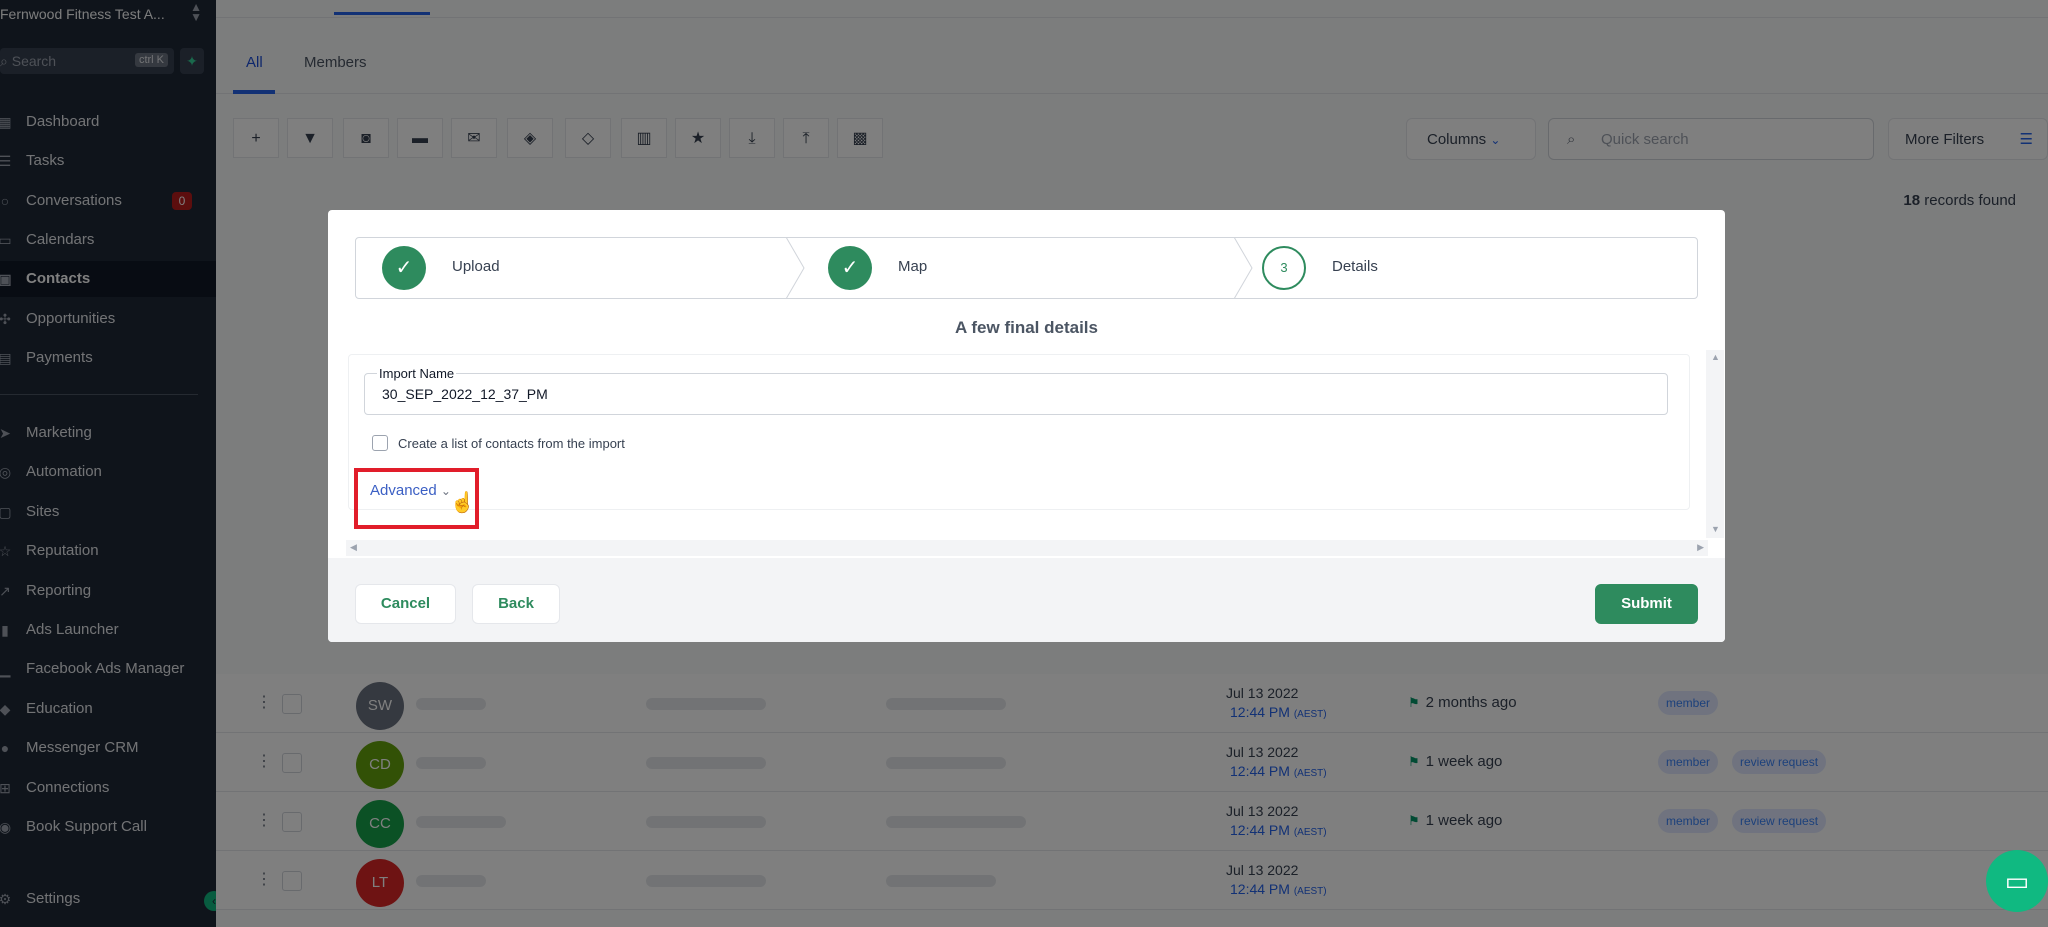 This screenshot has width=2048, height=927. What do you see at coordinates (1700, 547) in the screenshot?
I see `scroll-right-icon: ▶` at bounding box center [1700, 547].